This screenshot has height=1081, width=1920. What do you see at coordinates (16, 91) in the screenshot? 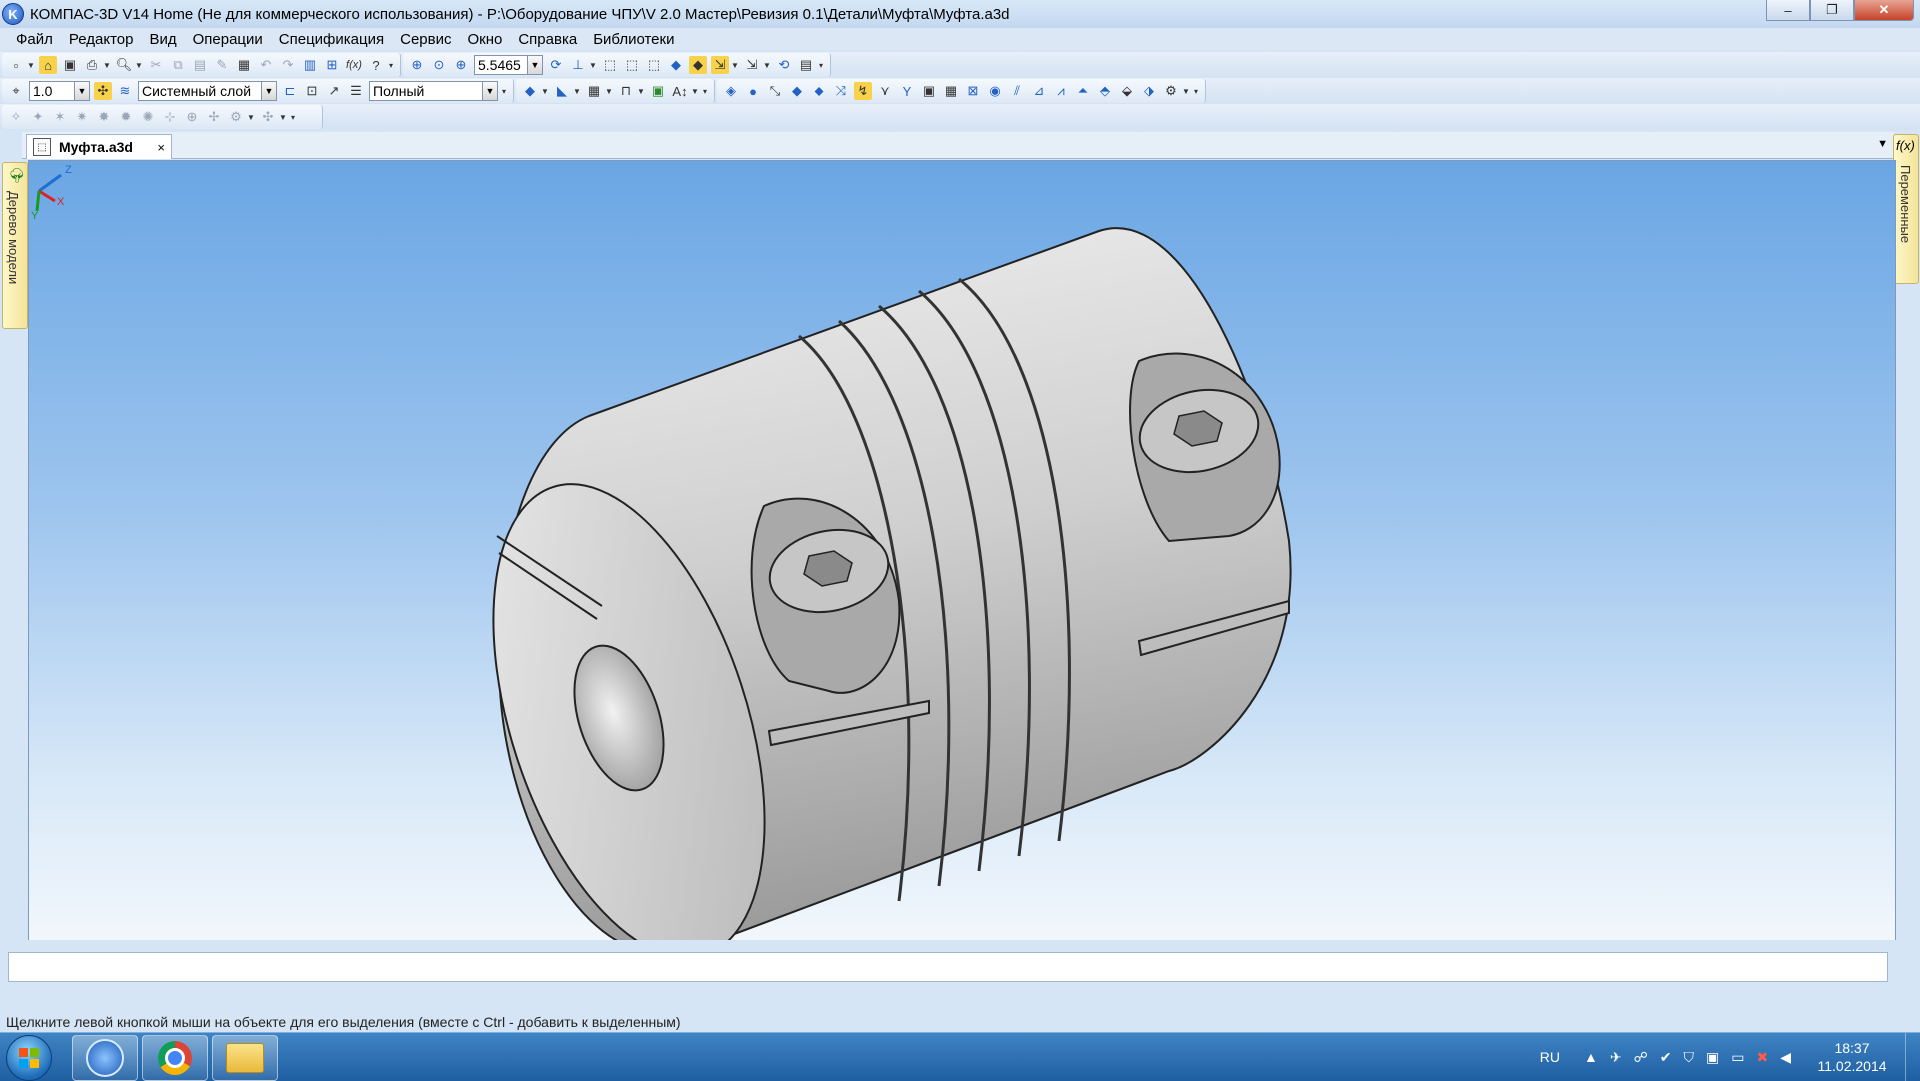
I see `step-cursor-icon: ⌖` at bounding box center [16, 91].